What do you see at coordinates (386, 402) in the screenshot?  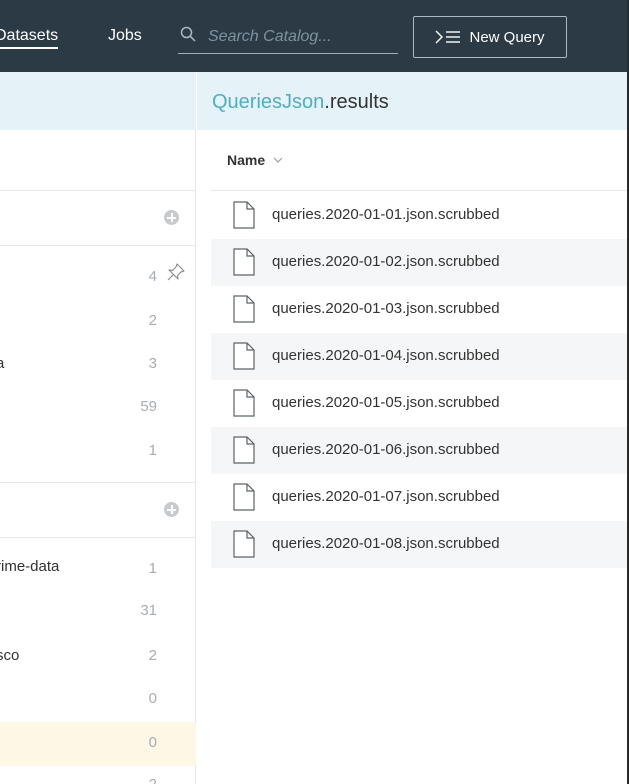 I see `file-name: queries.2020-01-05.json.scrubbed` at bounding box center [386, 402].